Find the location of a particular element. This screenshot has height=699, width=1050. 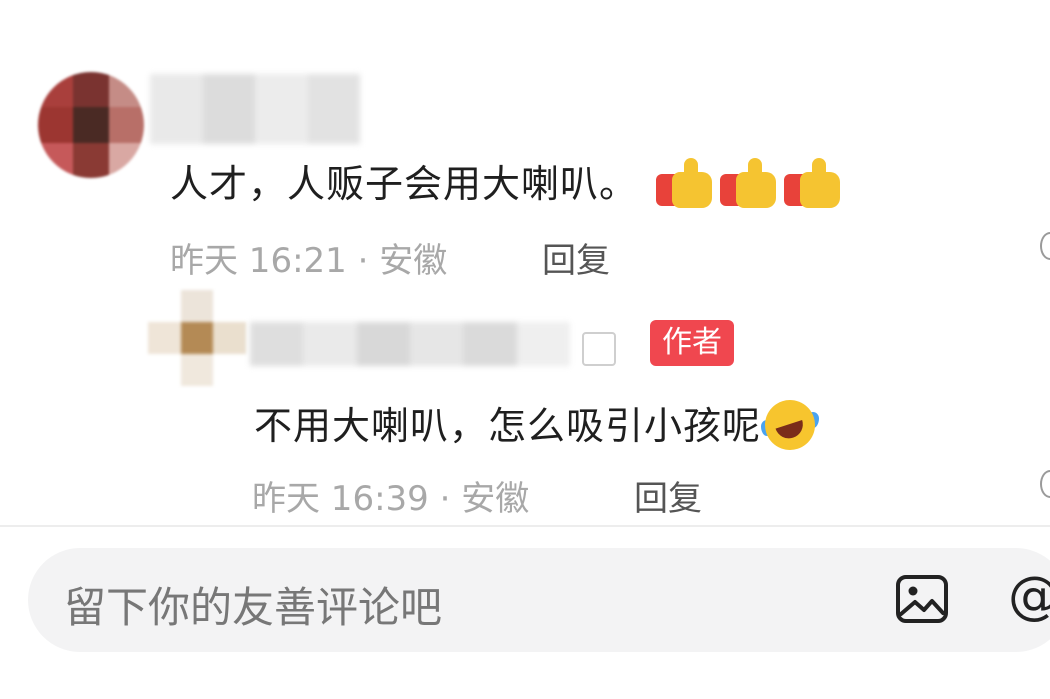

thumbs-up-emoji-group is located at coordinates (749, 182).